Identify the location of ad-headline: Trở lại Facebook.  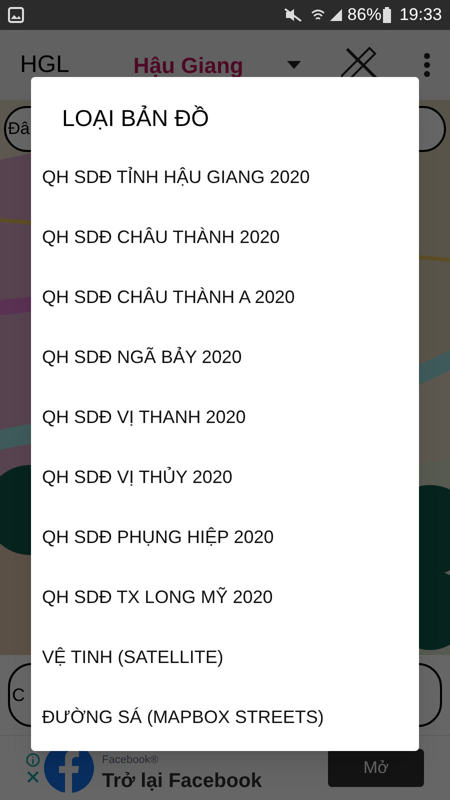
(182, 781).